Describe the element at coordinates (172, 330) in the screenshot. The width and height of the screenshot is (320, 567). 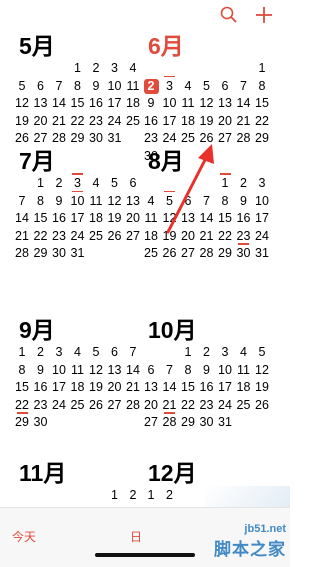
I see `month-title: 10月` at that location.